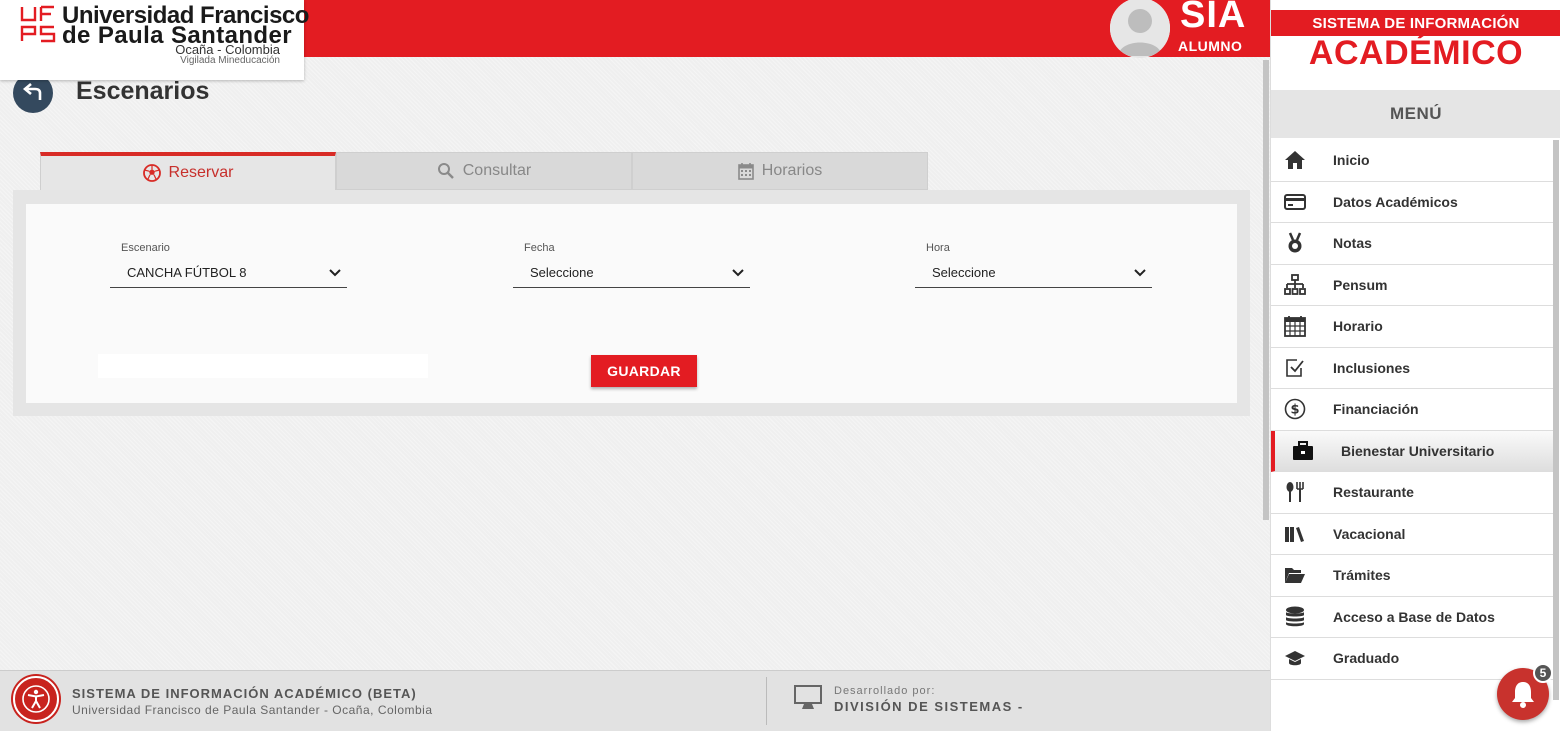  What do you see at coordinates (1295, 492) in the screenshot?
I see `utensils-icon` at bounding box center [1295, 492].